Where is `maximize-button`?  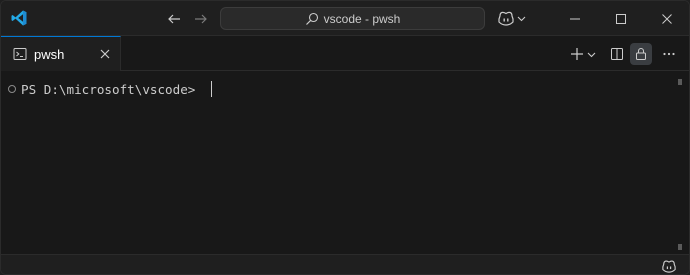
maximize-button is located at coordinates (621, 18).